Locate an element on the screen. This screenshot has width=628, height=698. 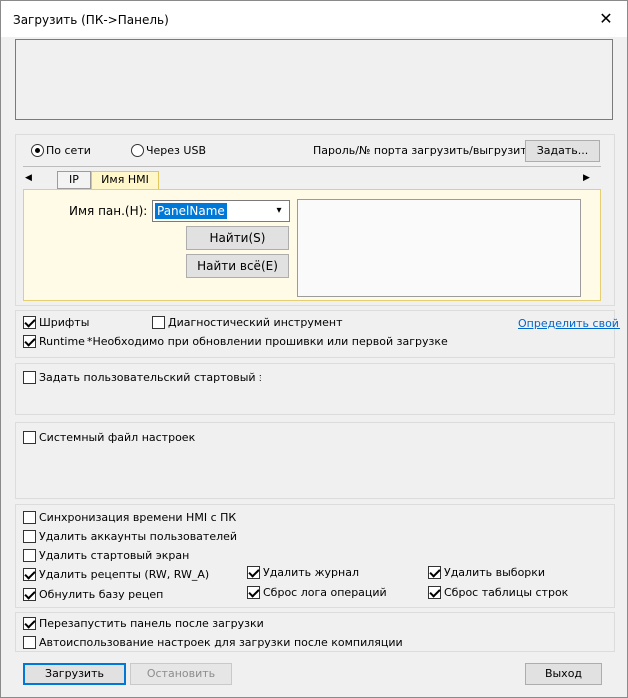
sync-time-checkbox is located at coordinates (29, 517).